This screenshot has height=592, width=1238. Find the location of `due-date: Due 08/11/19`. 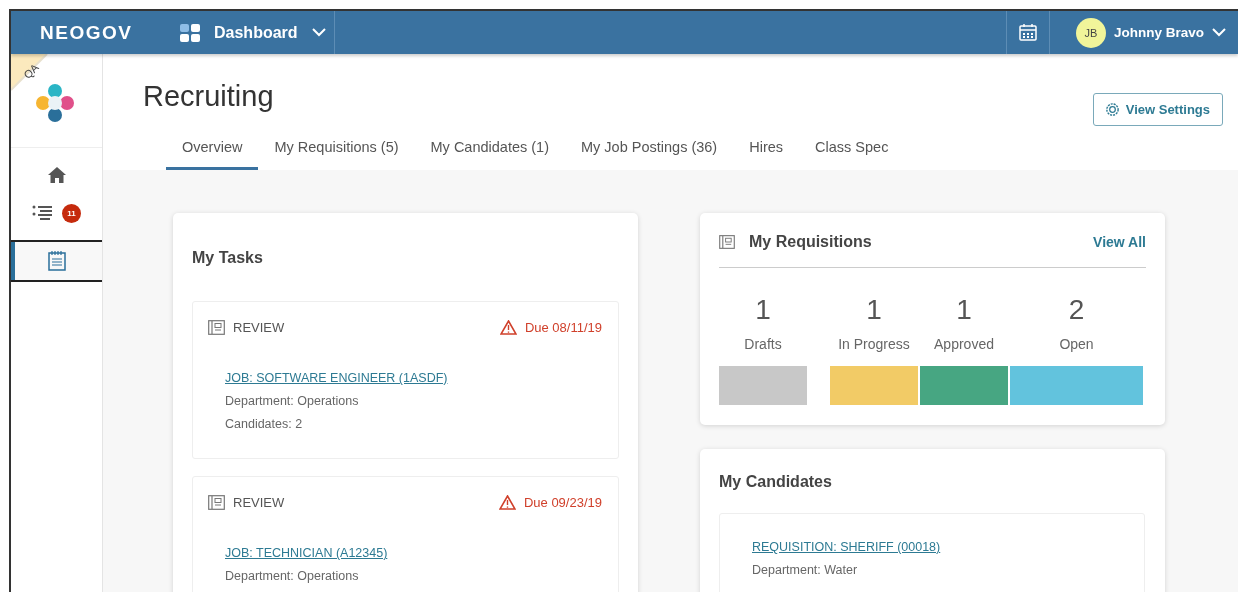

due-date: Due 08/11/19 is located at coordinates (563, 327).